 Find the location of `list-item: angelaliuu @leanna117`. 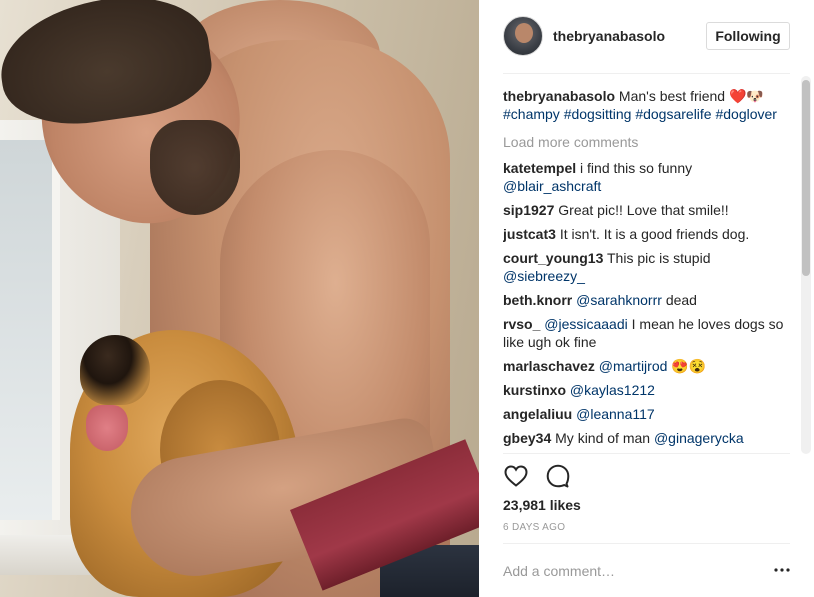

list-item: angelaliuu @leanna117 is located at coordinates (648, 414).